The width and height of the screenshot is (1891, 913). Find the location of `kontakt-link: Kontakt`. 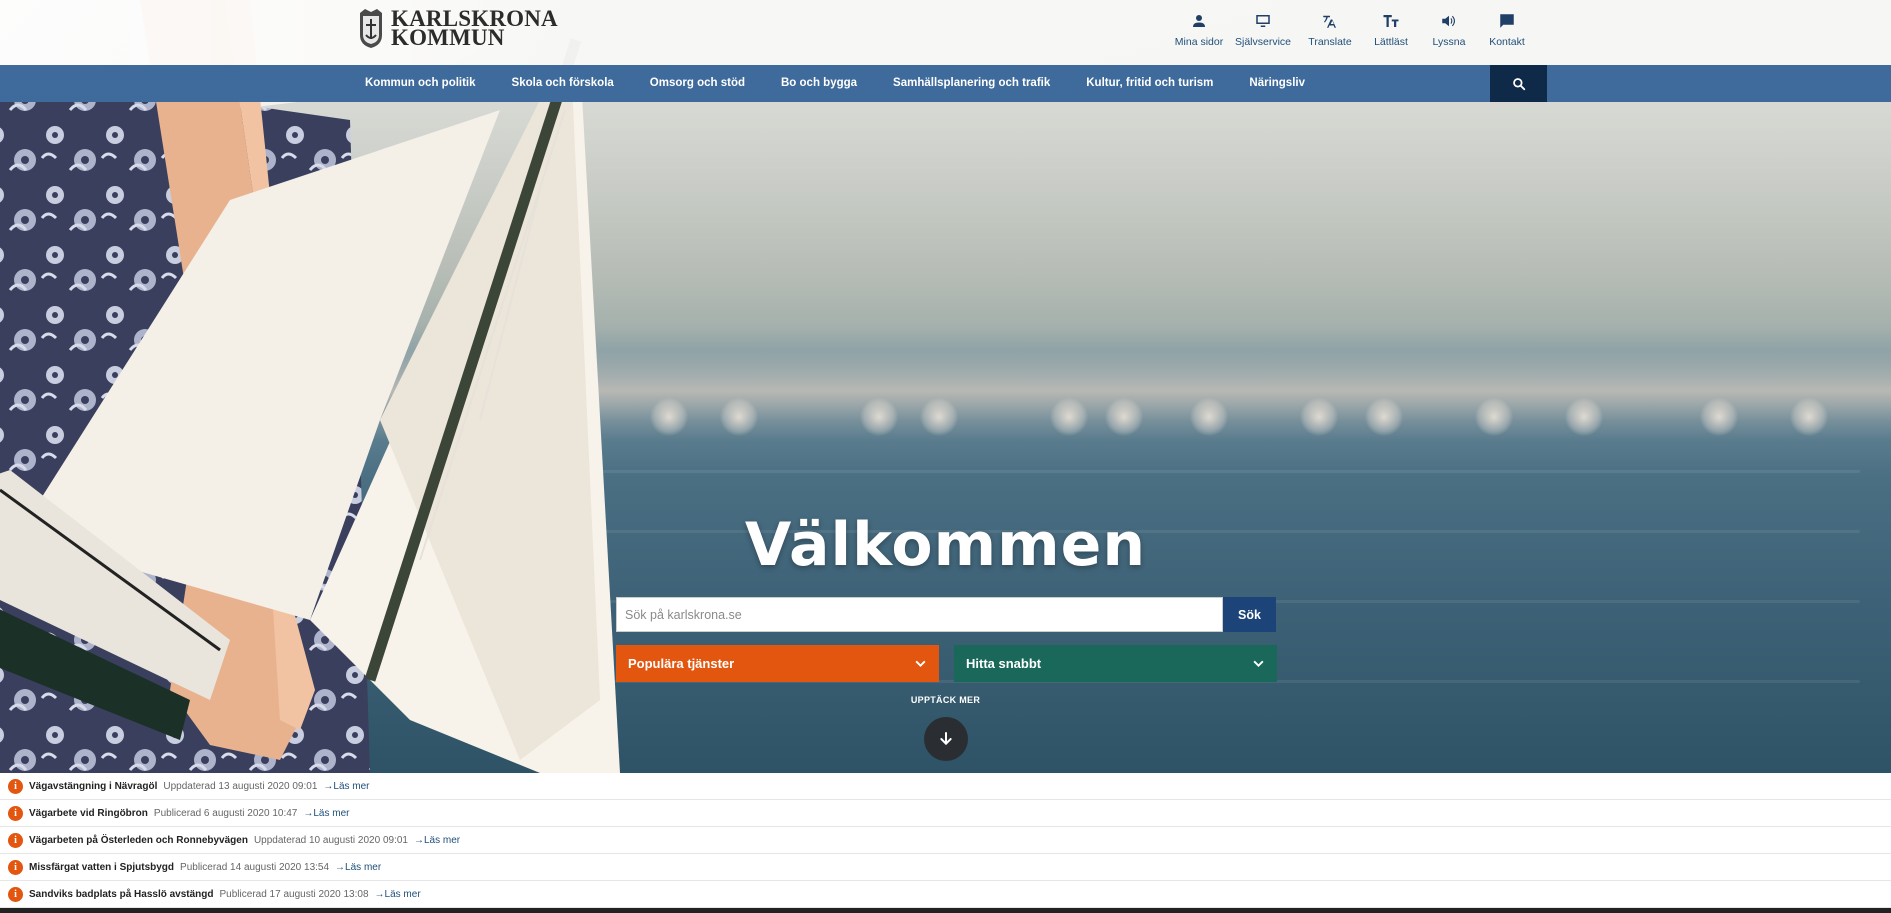

kontakt-link: Kontakt is located at coordinates (1507, 29).